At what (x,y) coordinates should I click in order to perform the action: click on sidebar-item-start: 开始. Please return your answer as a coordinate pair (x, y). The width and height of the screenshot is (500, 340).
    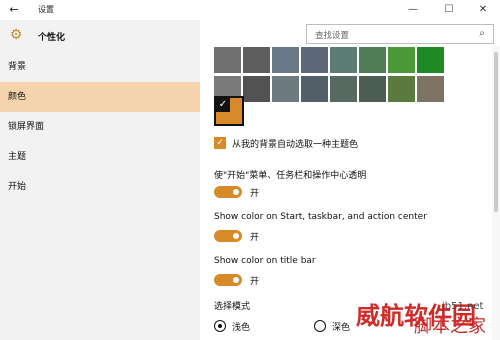
    Looking at the image, I should click on (100, 187).